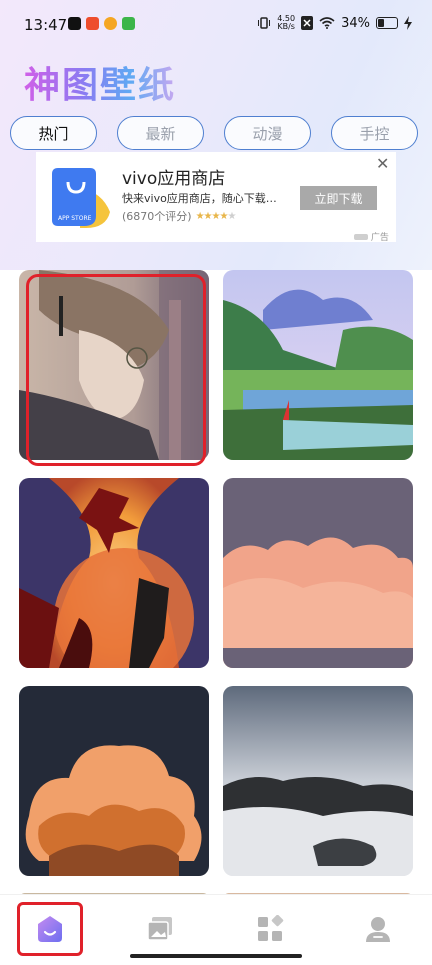 The image size is (432, 965). Describe the element at coordinates (382, 163) in the screenshot. I see `close-icon: ✕` at that location.